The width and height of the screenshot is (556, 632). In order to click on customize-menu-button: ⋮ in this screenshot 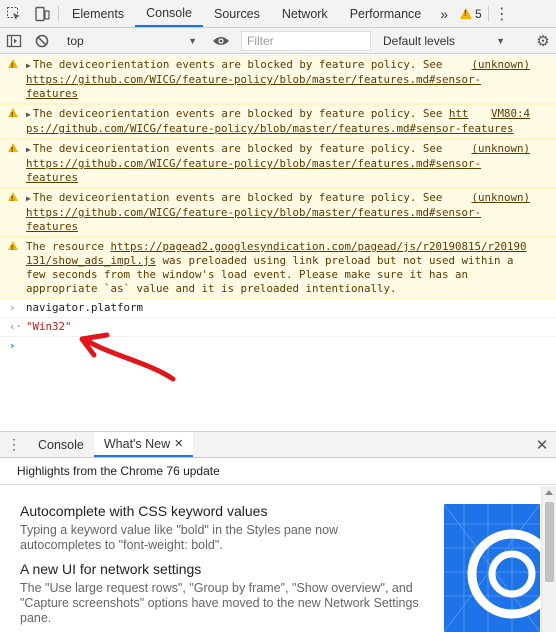, I will do `click(502, 13)`.